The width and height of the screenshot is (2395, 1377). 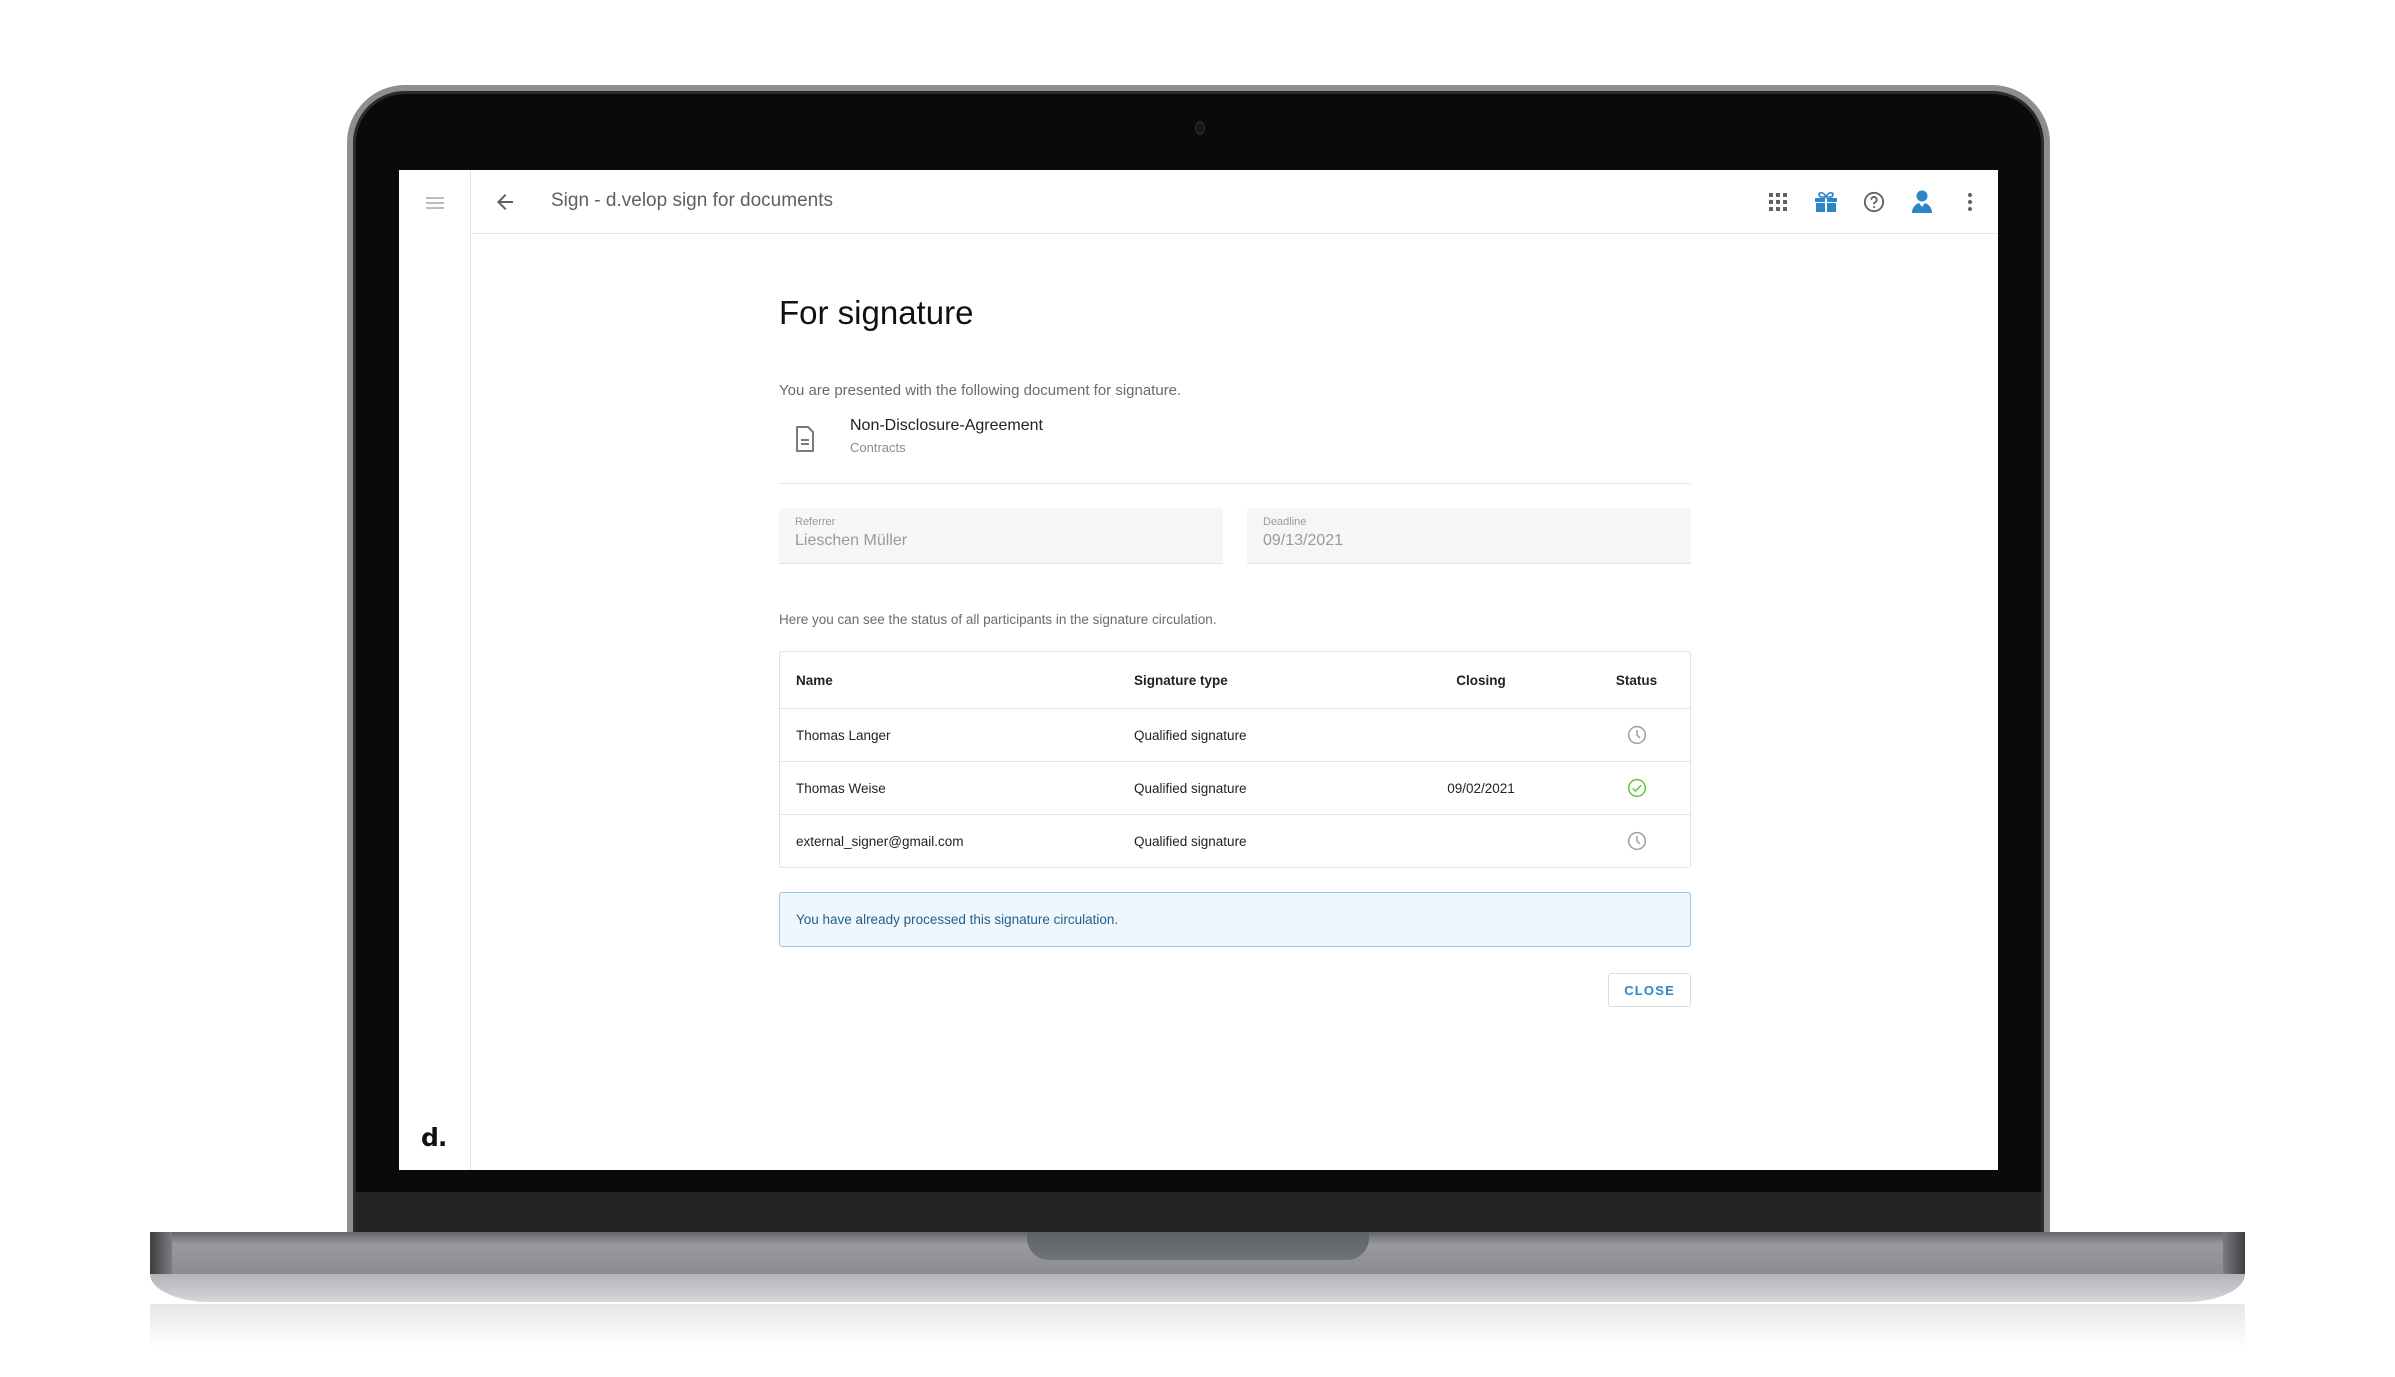 I want to click on user-icon, so click(x=1922, y=201).